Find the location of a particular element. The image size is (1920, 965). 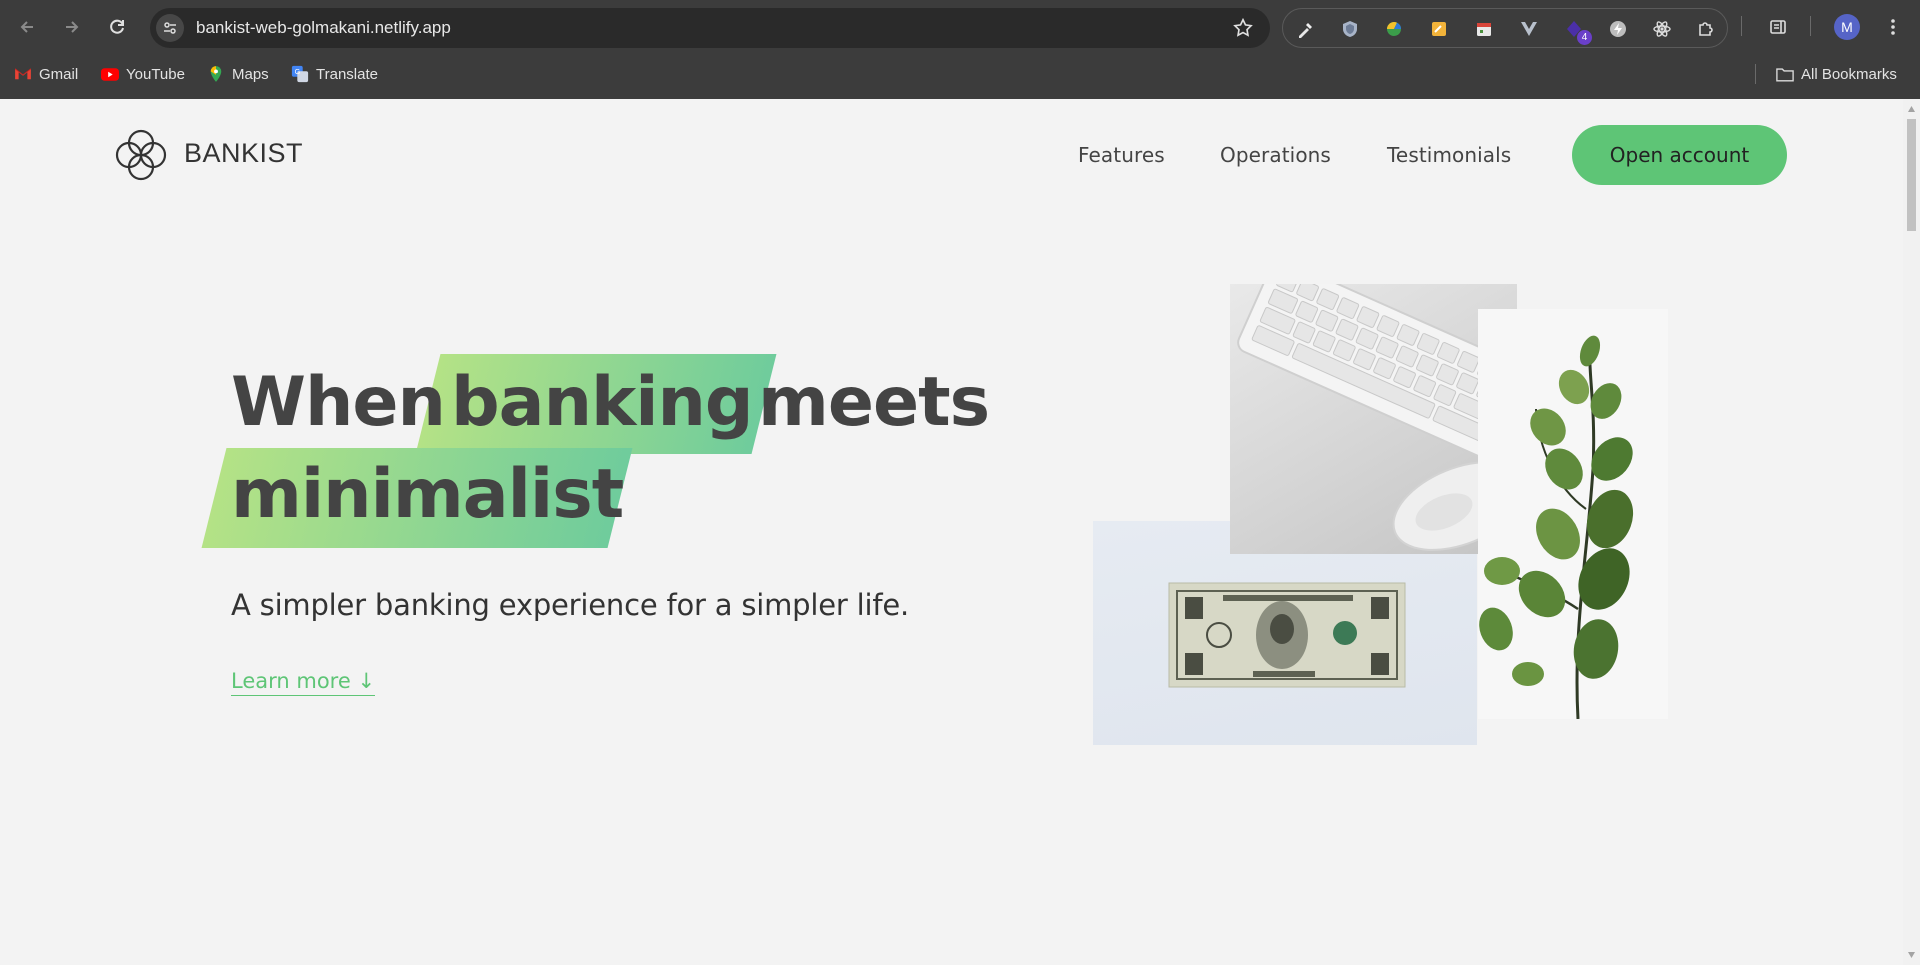

puzzle-icon is located at coordinates (1706, 29).